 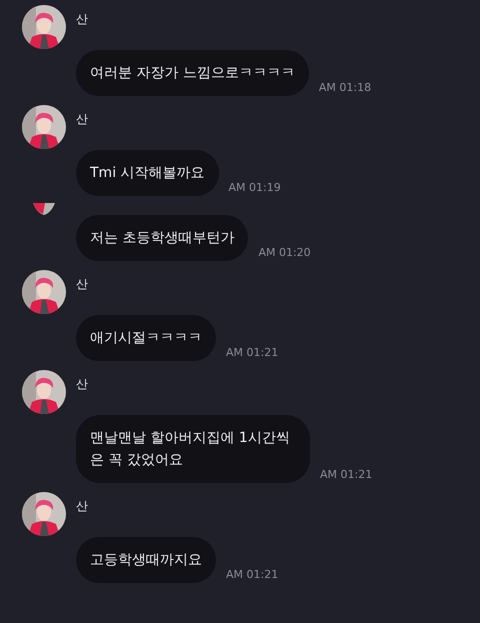 What do you see at coordinates (193, 449) in the screenshot?
I see `message-bubble: 맨날맨날 할아버지집에 1시간씩은 꼭 갔었어요` at bounding box center [193, 449].